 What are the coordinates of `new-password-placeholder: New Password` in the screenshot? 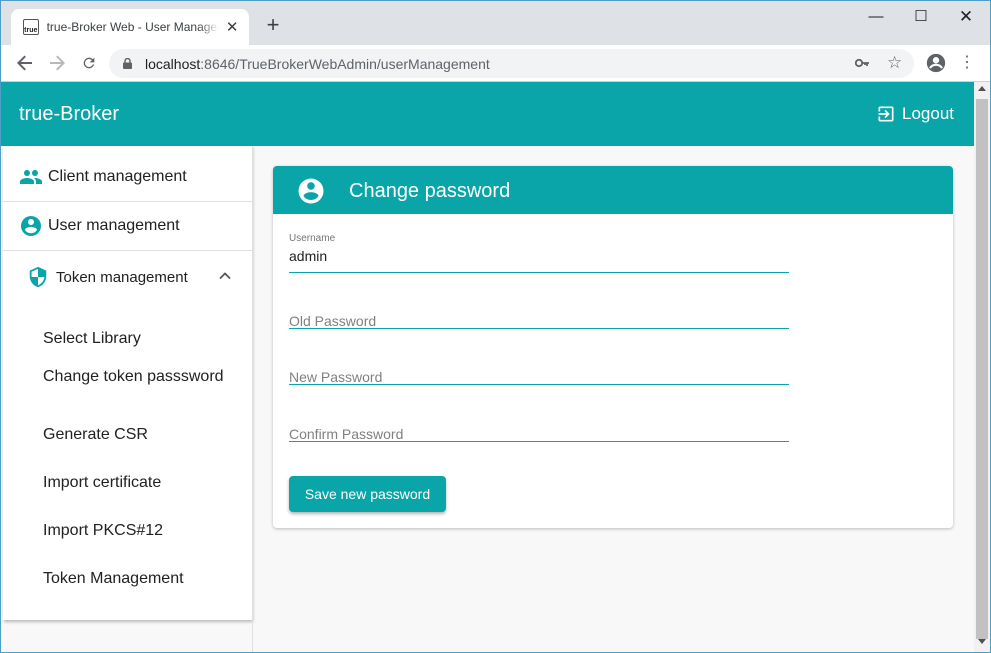 It's located at (336, 377).